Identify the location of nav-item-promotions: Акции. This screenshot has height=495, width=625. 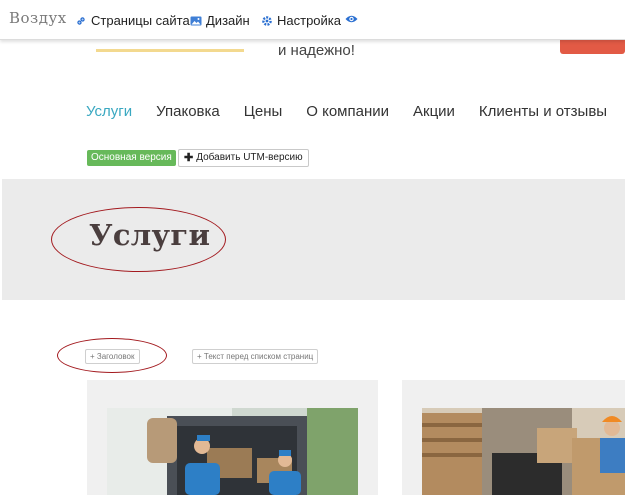
(434, 111).